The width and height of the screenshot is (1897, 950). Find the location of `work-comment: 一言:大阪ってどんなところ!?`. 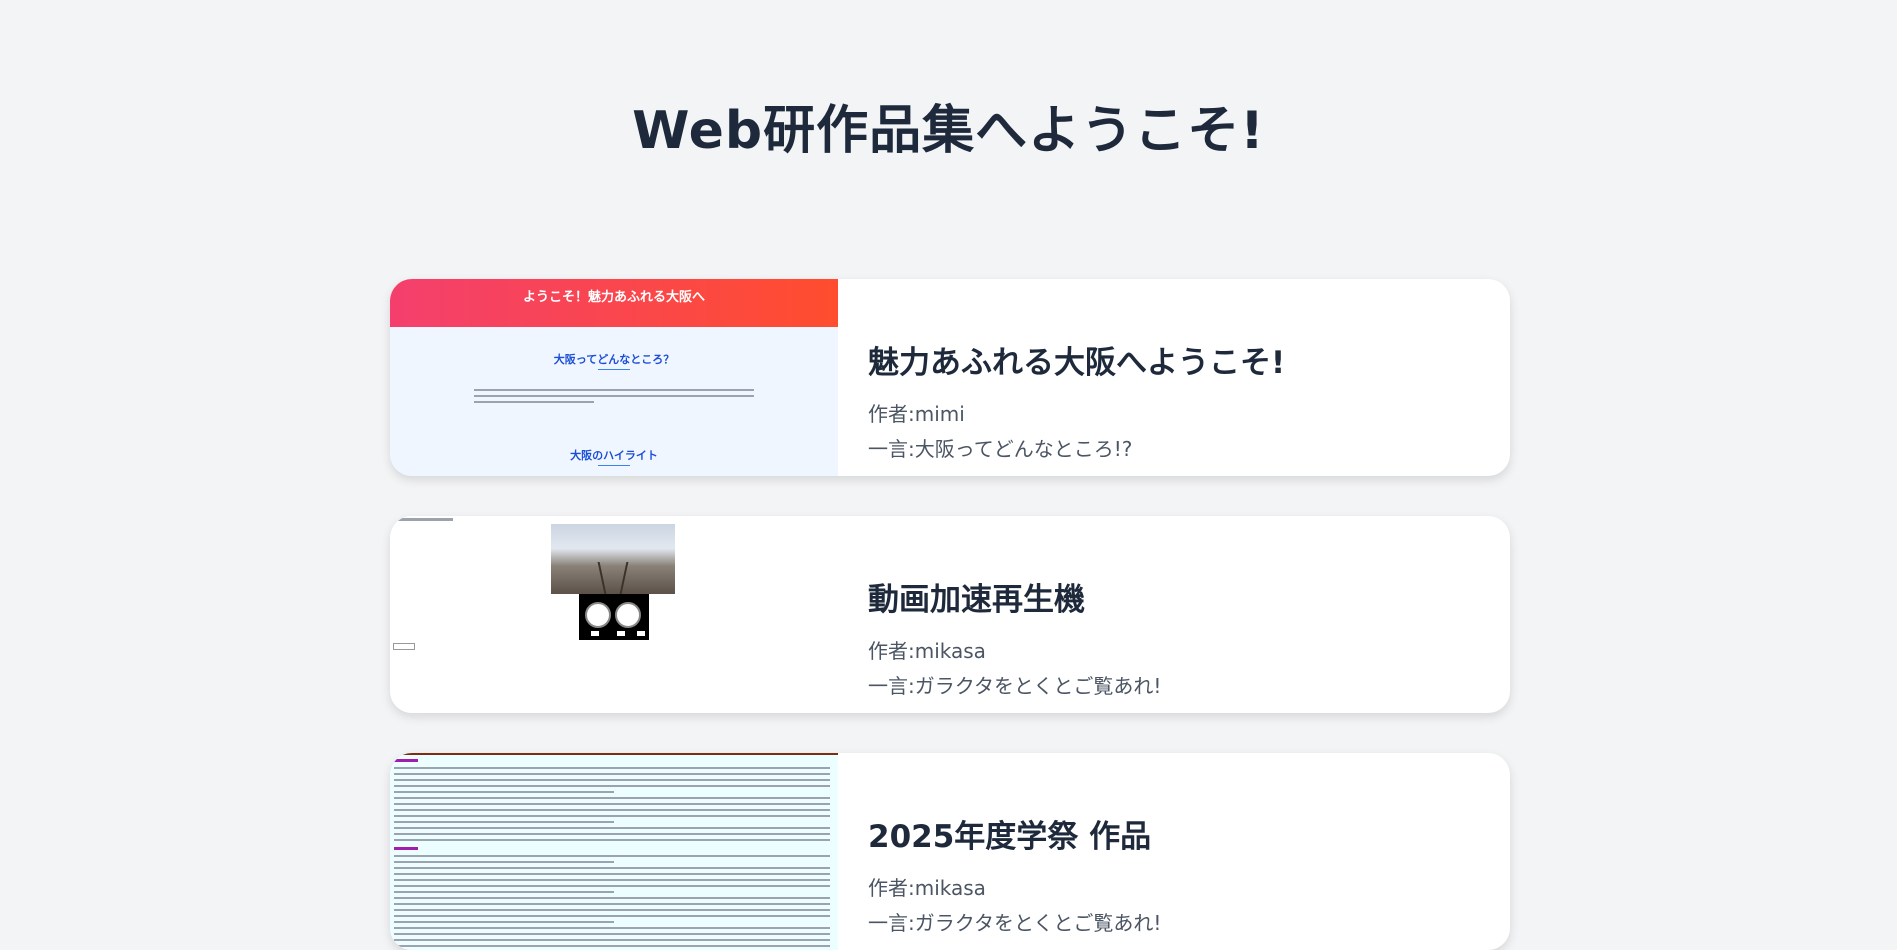

work-comment: 一言:大阪ってどんなところ!? is located at coordinates (1000, 449).